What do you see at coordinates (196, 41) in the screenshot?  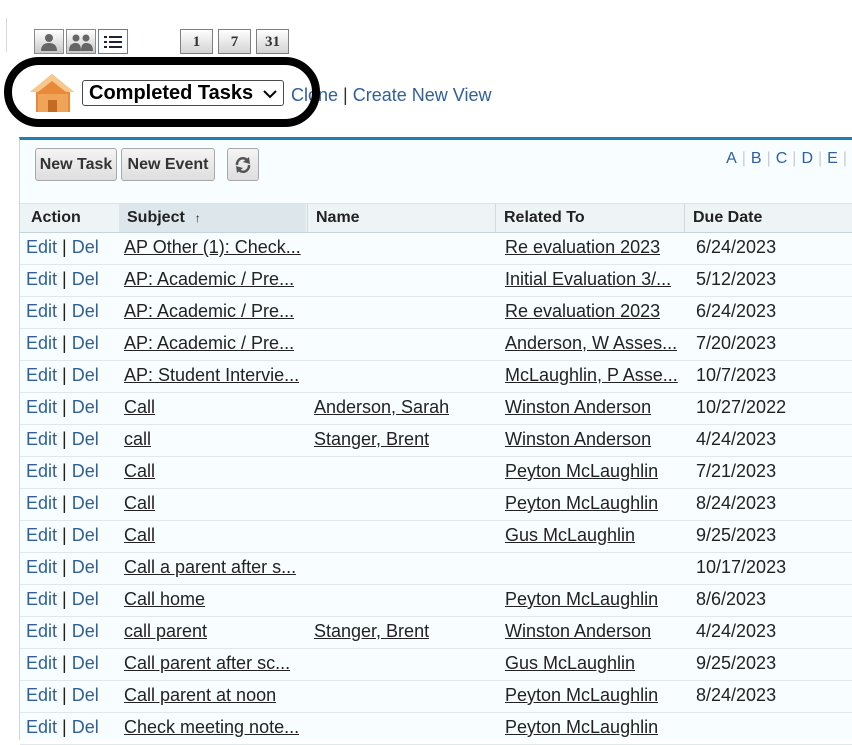 I see `calendar-day-button: 1` at bounding box center [196, 41].